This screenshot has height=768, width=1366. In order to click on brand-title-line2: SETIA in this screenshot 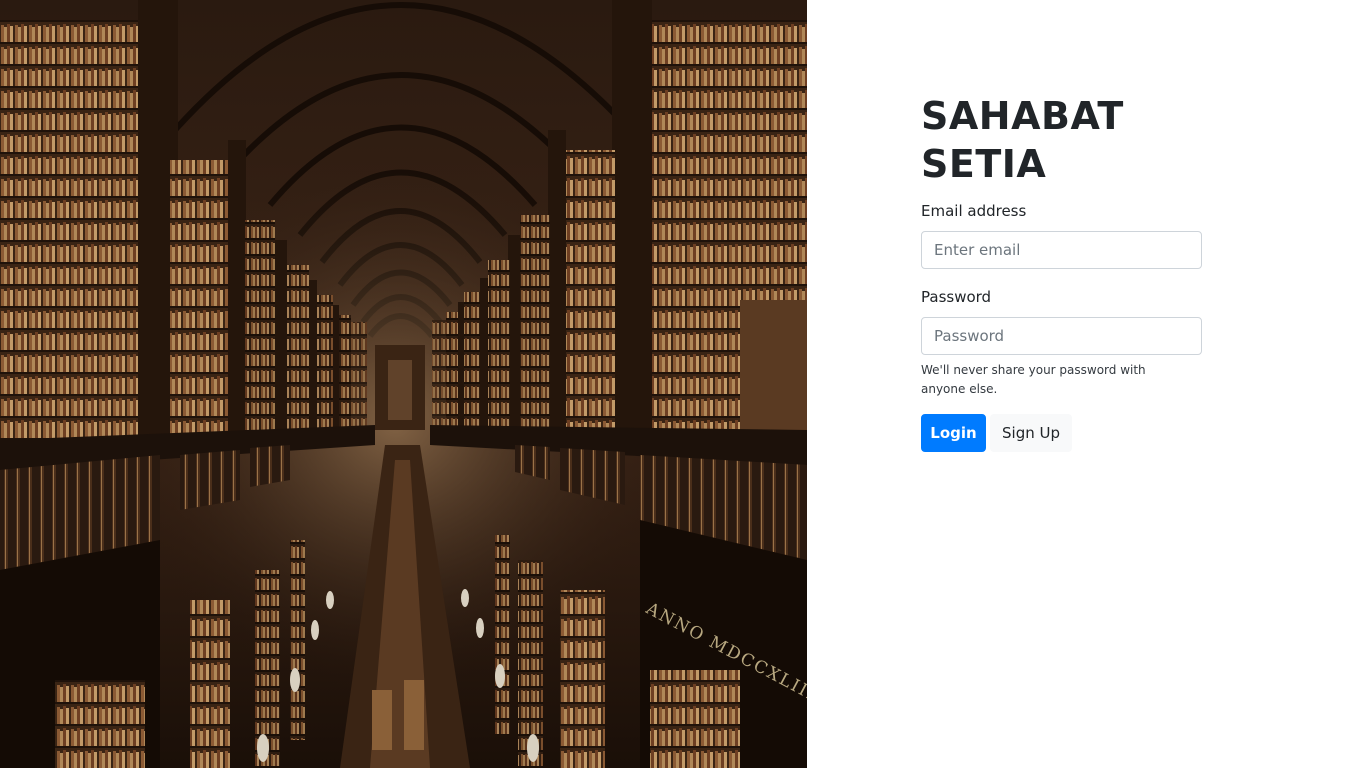, I will do `click(984, 164)`.